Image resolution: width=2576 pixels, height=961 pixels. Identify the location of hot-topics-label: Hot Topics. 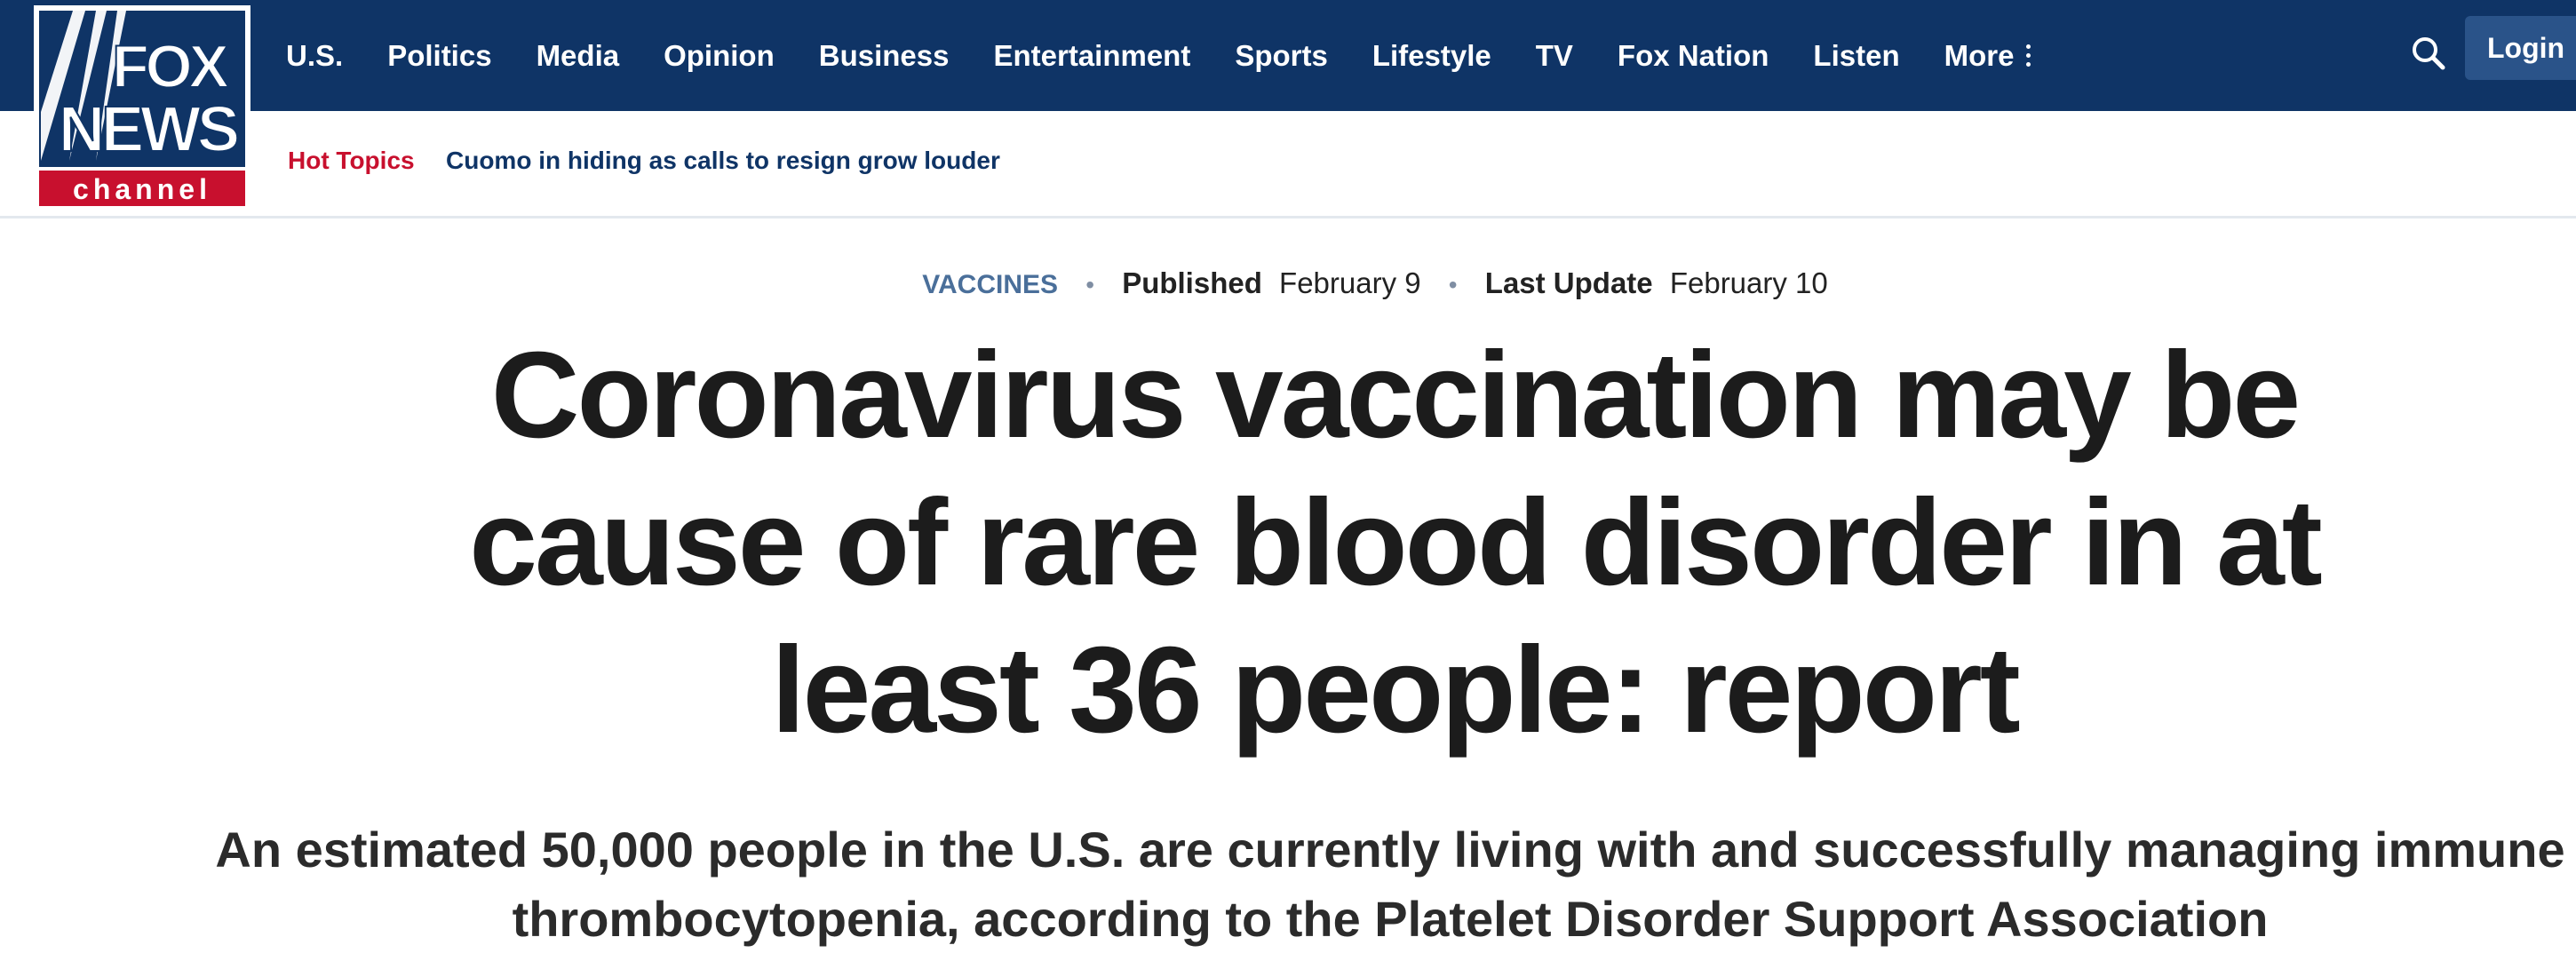
(351, 161).